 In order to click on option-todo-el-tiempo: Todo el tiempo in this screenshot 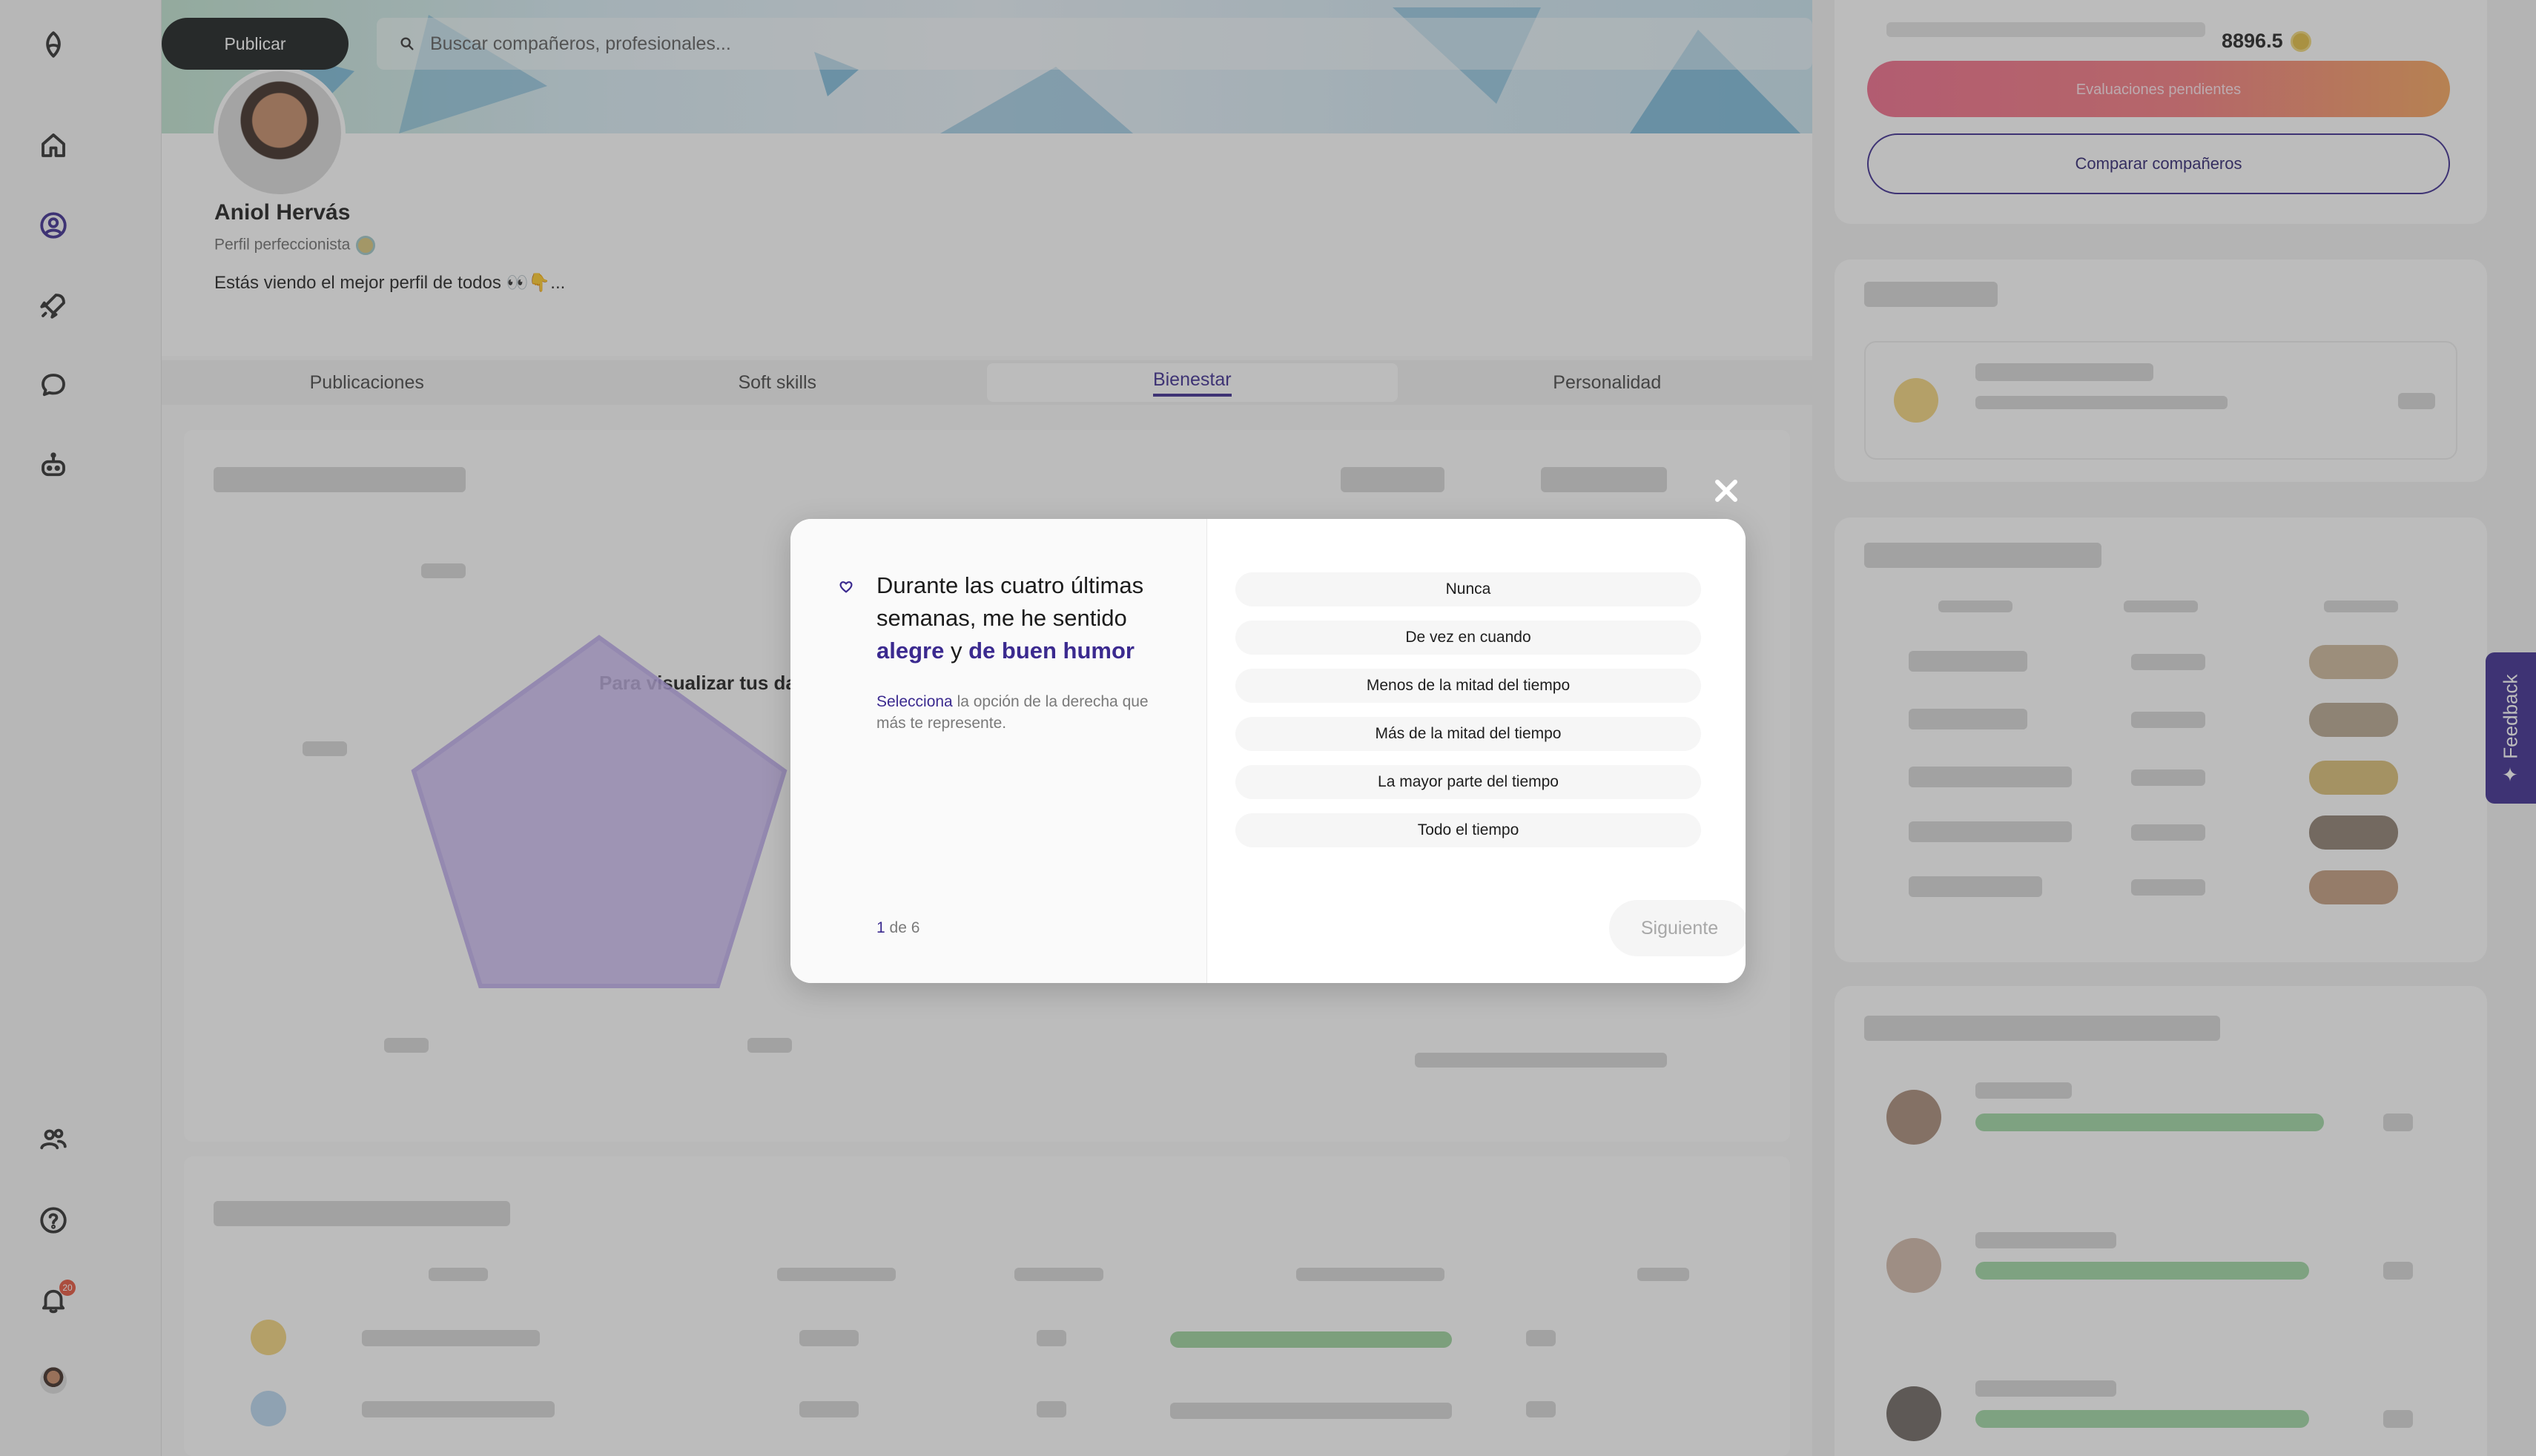, I will do `click(1468, 830)`.